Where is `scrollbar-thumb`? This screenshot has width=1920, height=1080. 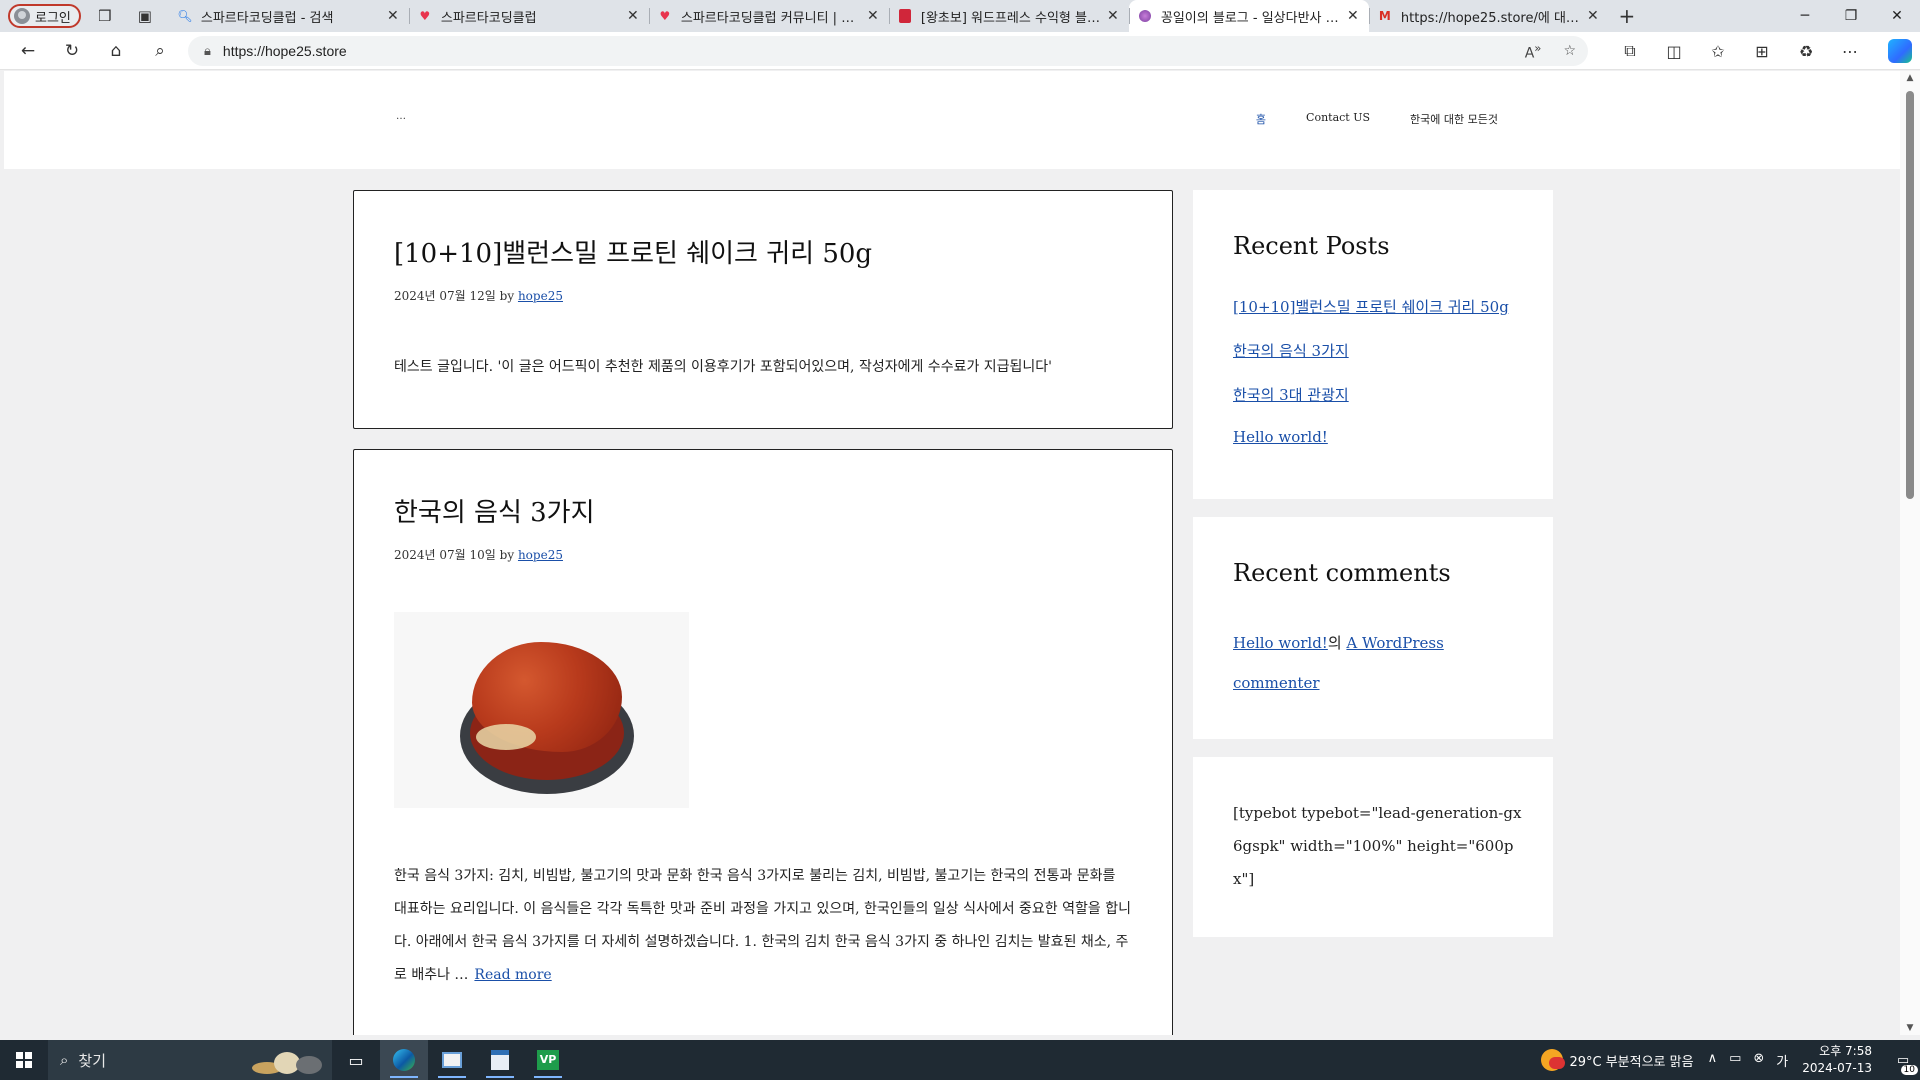
scrollbar-thumb is located at coordinates (1910, 295).